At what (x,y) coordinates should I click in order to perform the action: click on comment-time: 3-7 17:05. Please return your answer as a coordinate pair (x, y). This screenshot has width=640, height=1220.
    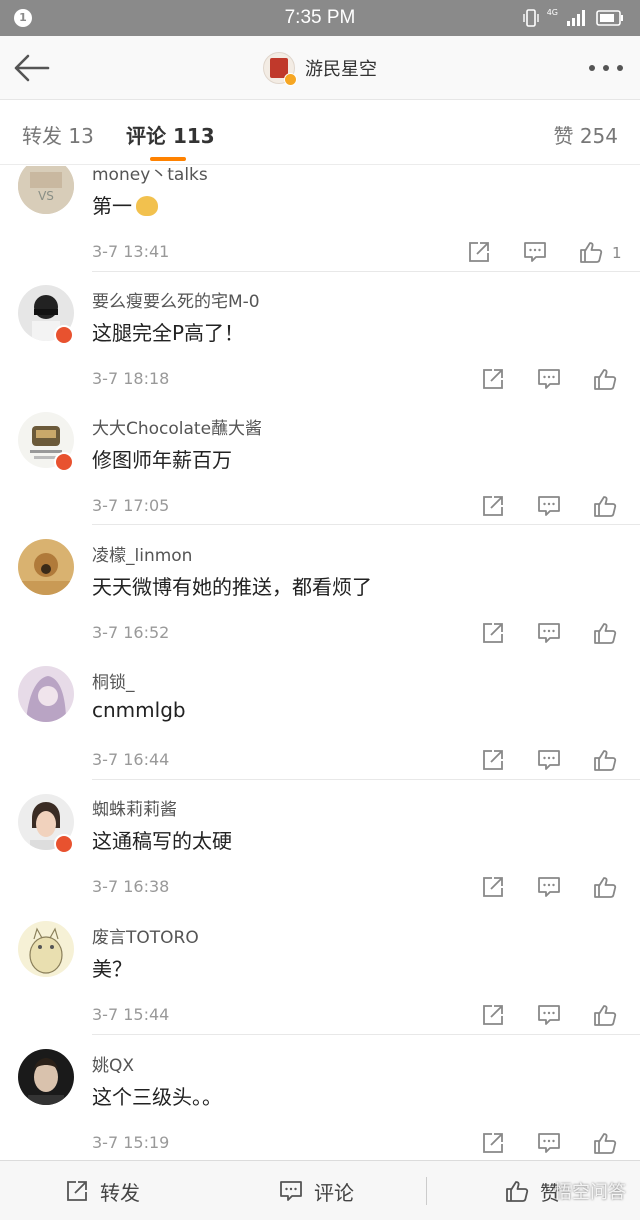
    Looking at the image, I should click on (131, 505).